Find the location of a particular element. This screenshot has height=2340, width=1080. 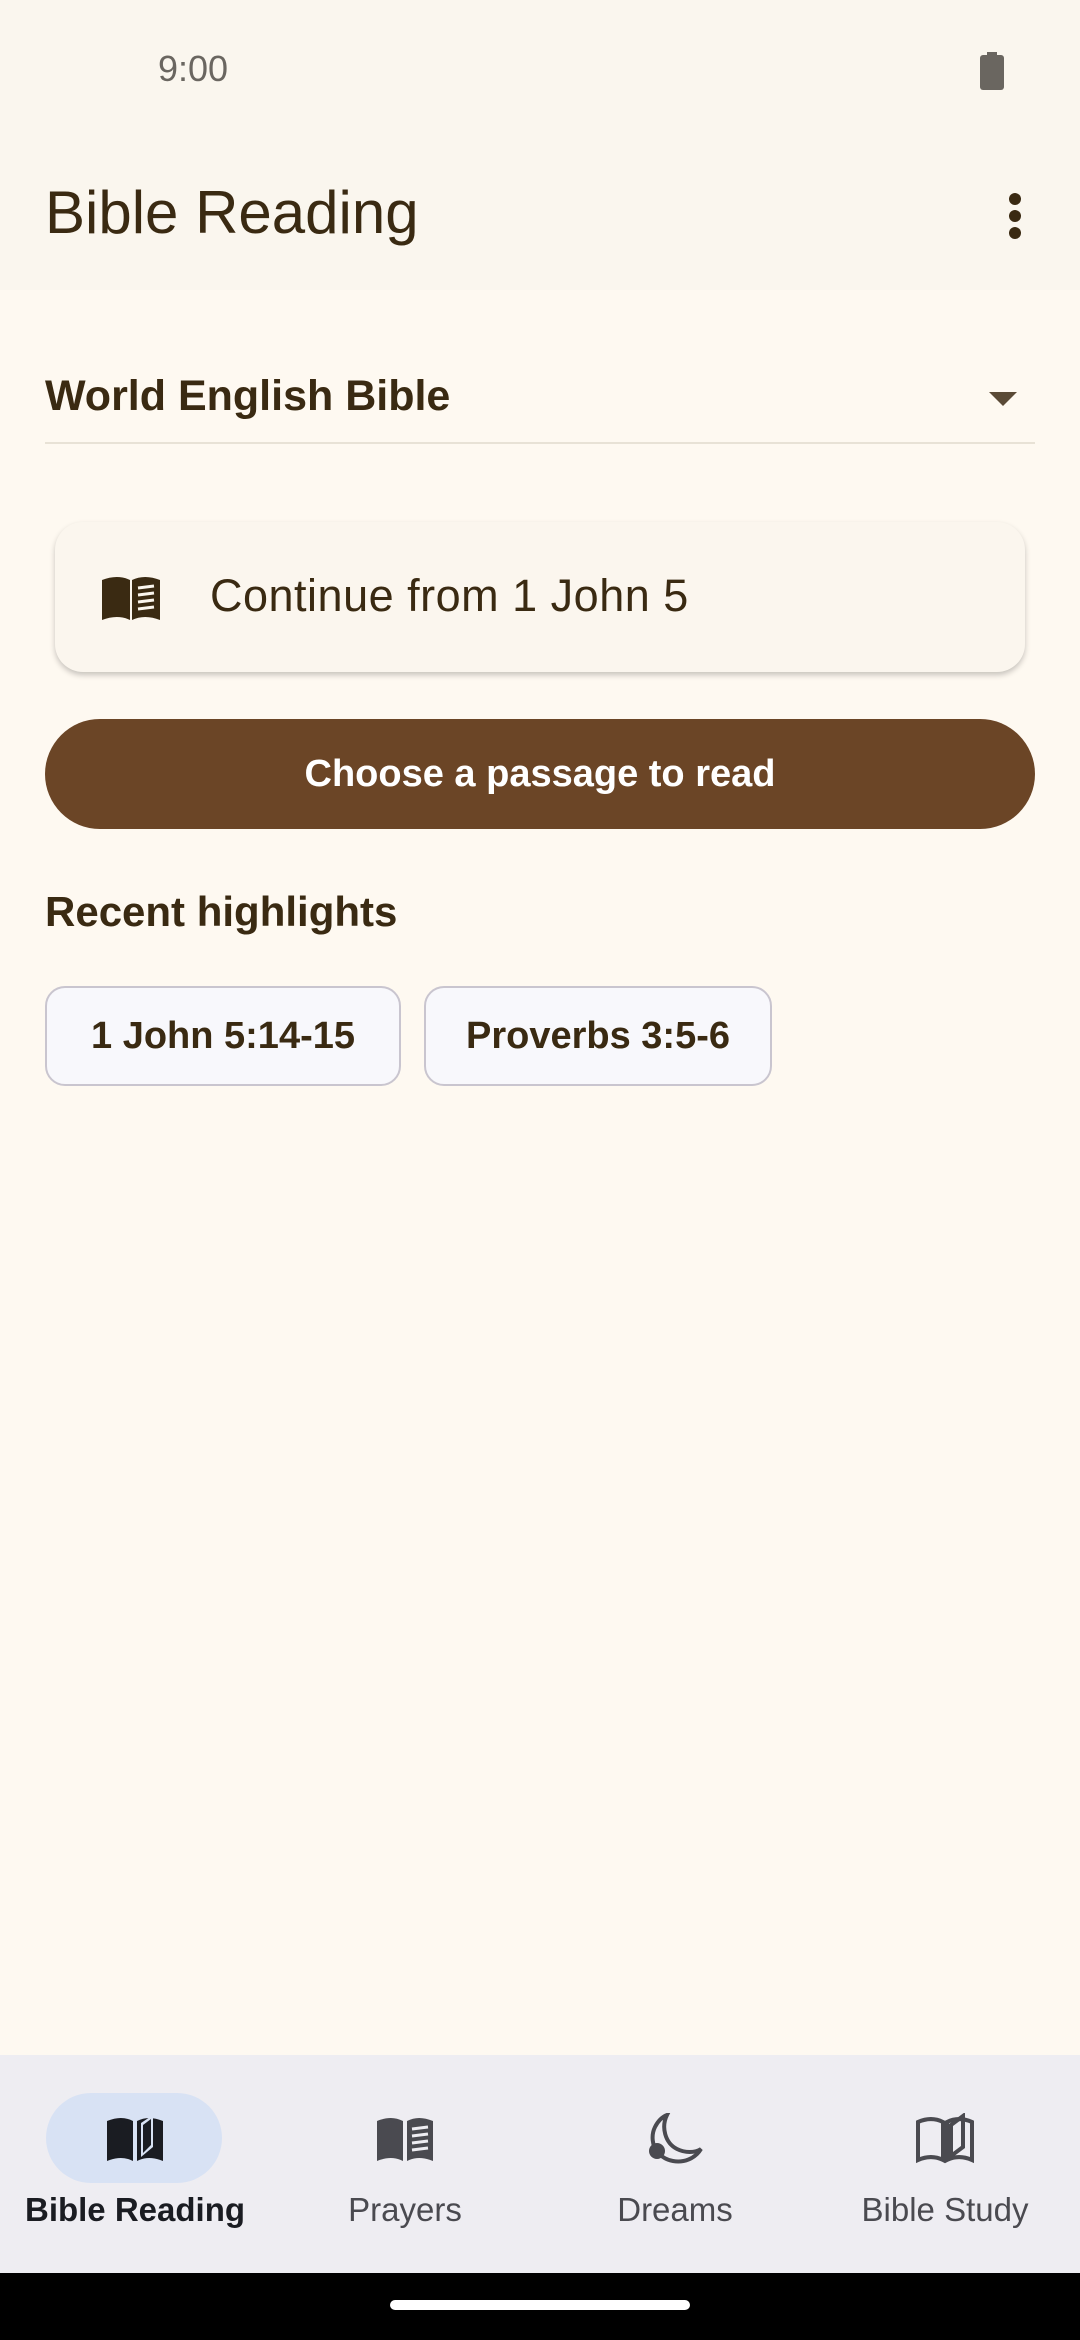

battery-full-icon is located at coordinates (992, 71).